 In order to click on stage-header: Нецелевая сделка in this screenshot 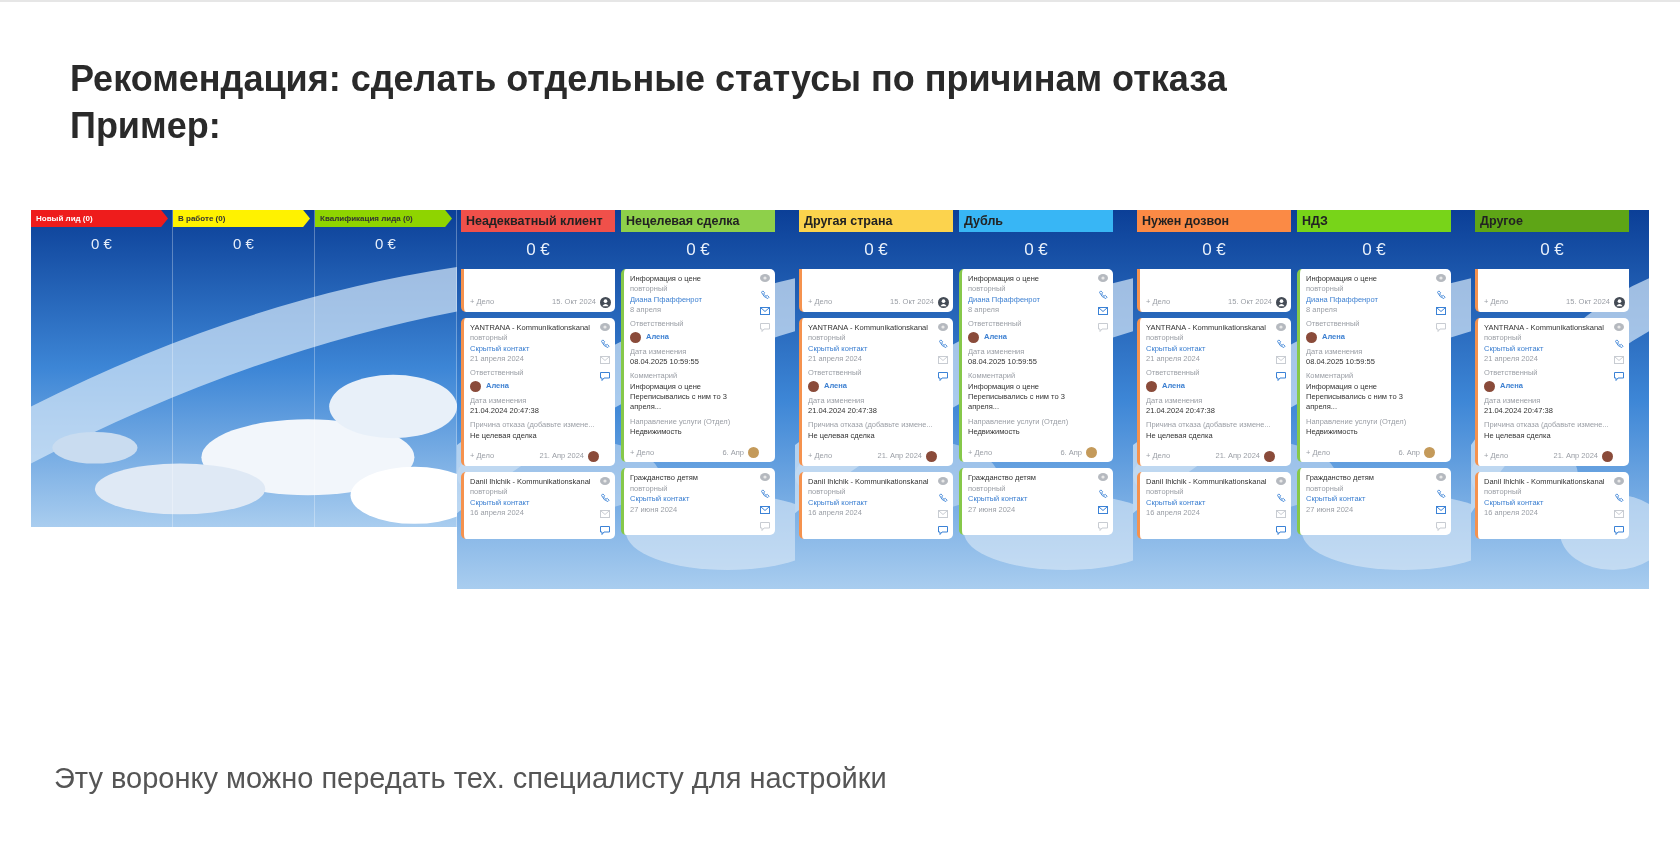, I will do `click(698, 221)`.